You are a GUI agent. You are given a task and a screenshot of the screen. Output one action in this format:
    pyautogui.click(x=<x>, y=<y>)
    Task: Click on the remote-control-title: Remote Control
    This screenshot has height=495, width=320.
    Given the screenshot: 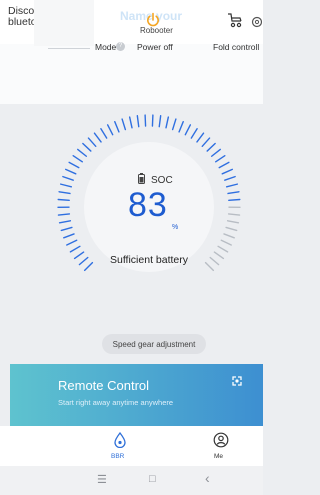 What is the action you would take?
    pyautogui.click(x=104, y=385)
    